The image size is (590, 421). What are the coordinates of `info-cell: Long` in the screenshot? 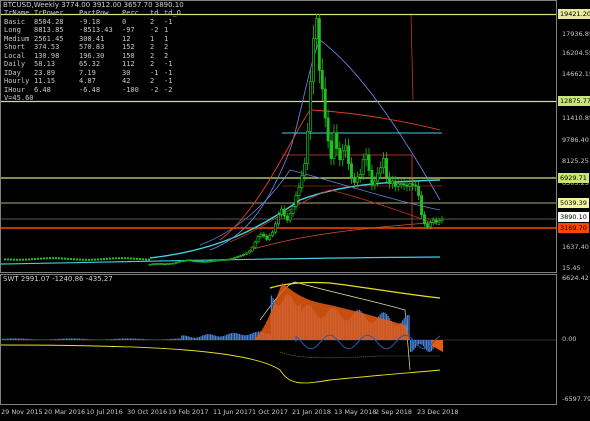 It's located at (12, 30).